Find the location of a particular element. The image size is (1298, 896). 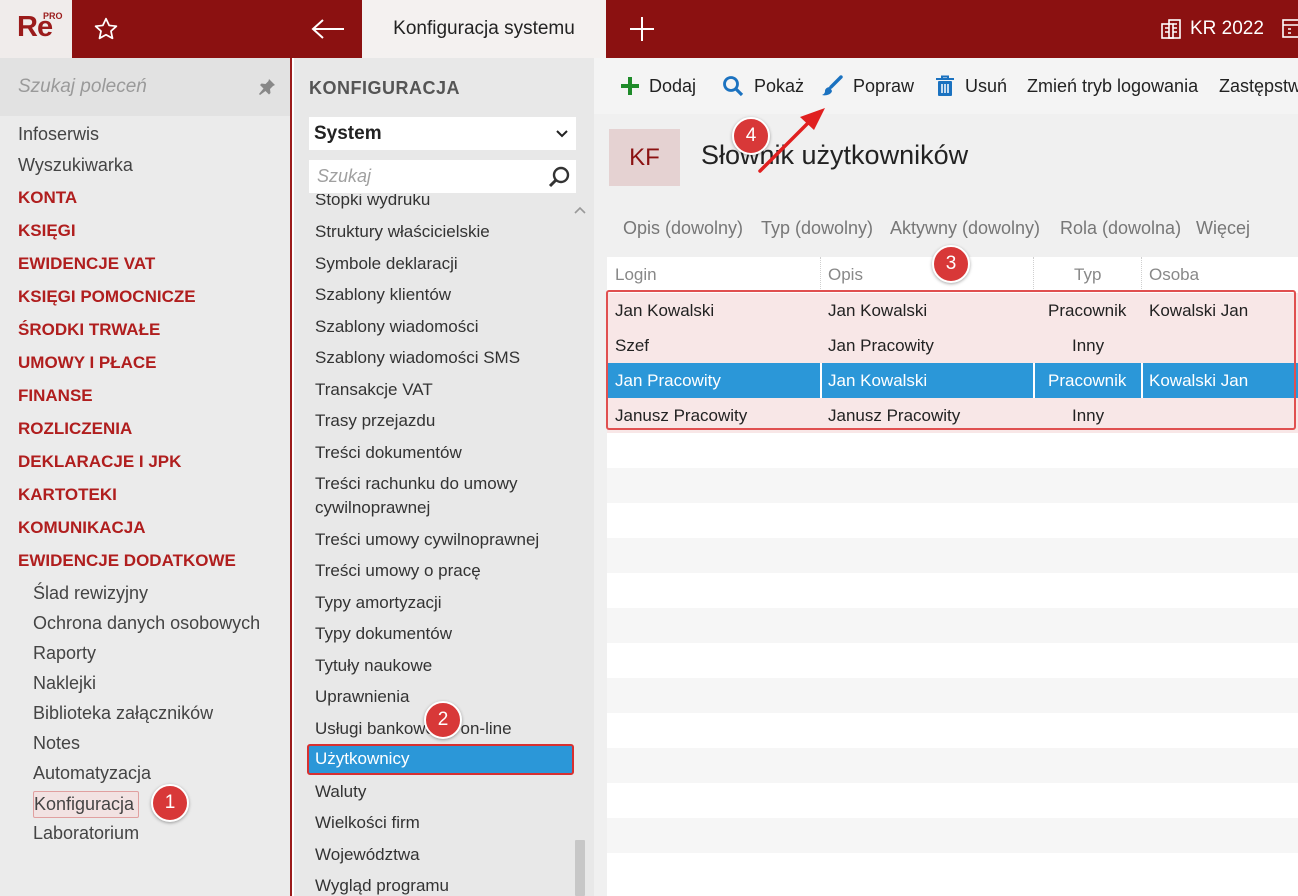

substitutions-button: Zastępstw is located at coordinates (1258, 86).